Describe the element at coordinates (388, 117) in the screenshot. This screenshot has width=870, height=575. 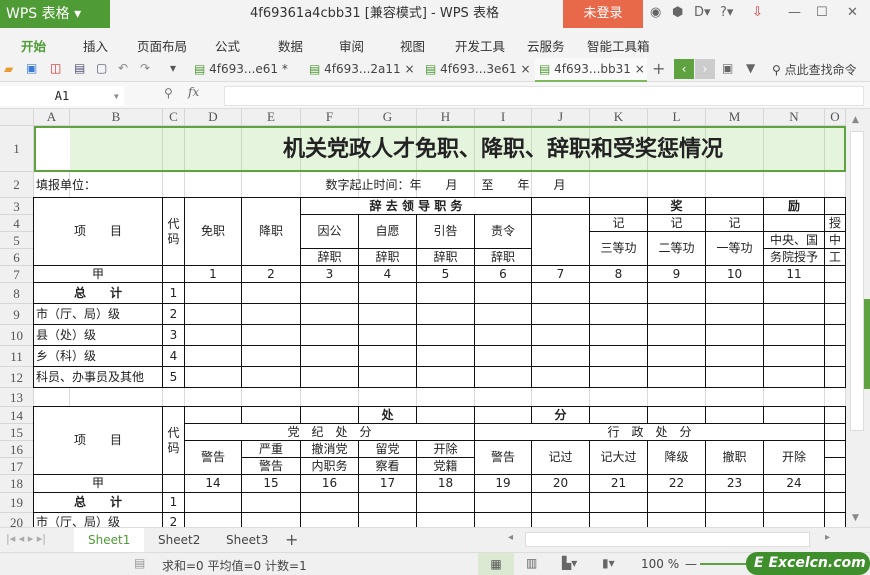
I see `column-header: G` at that location.